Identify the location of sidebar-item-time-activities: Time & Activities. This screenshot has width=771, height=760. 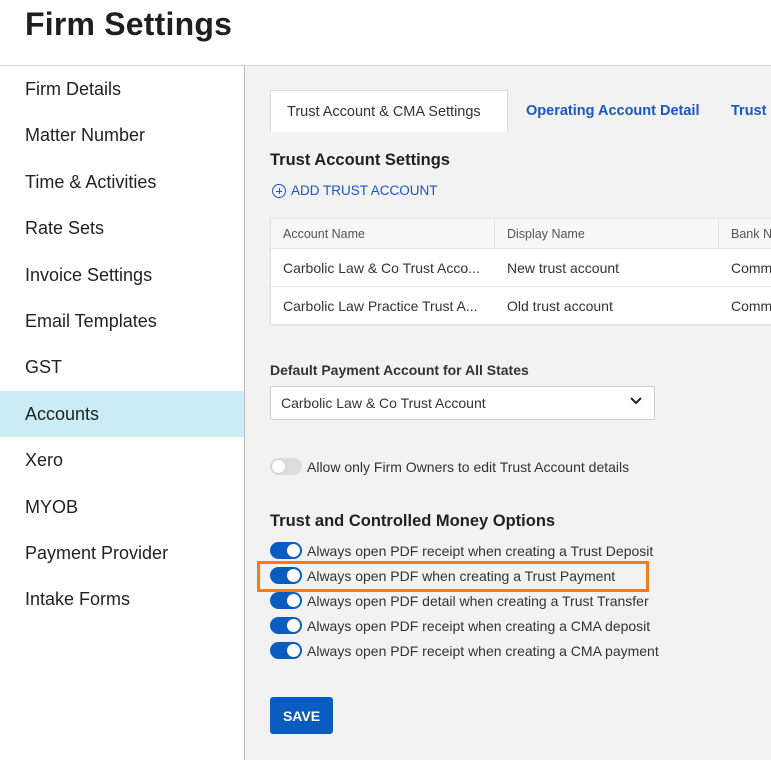
(122, 182).